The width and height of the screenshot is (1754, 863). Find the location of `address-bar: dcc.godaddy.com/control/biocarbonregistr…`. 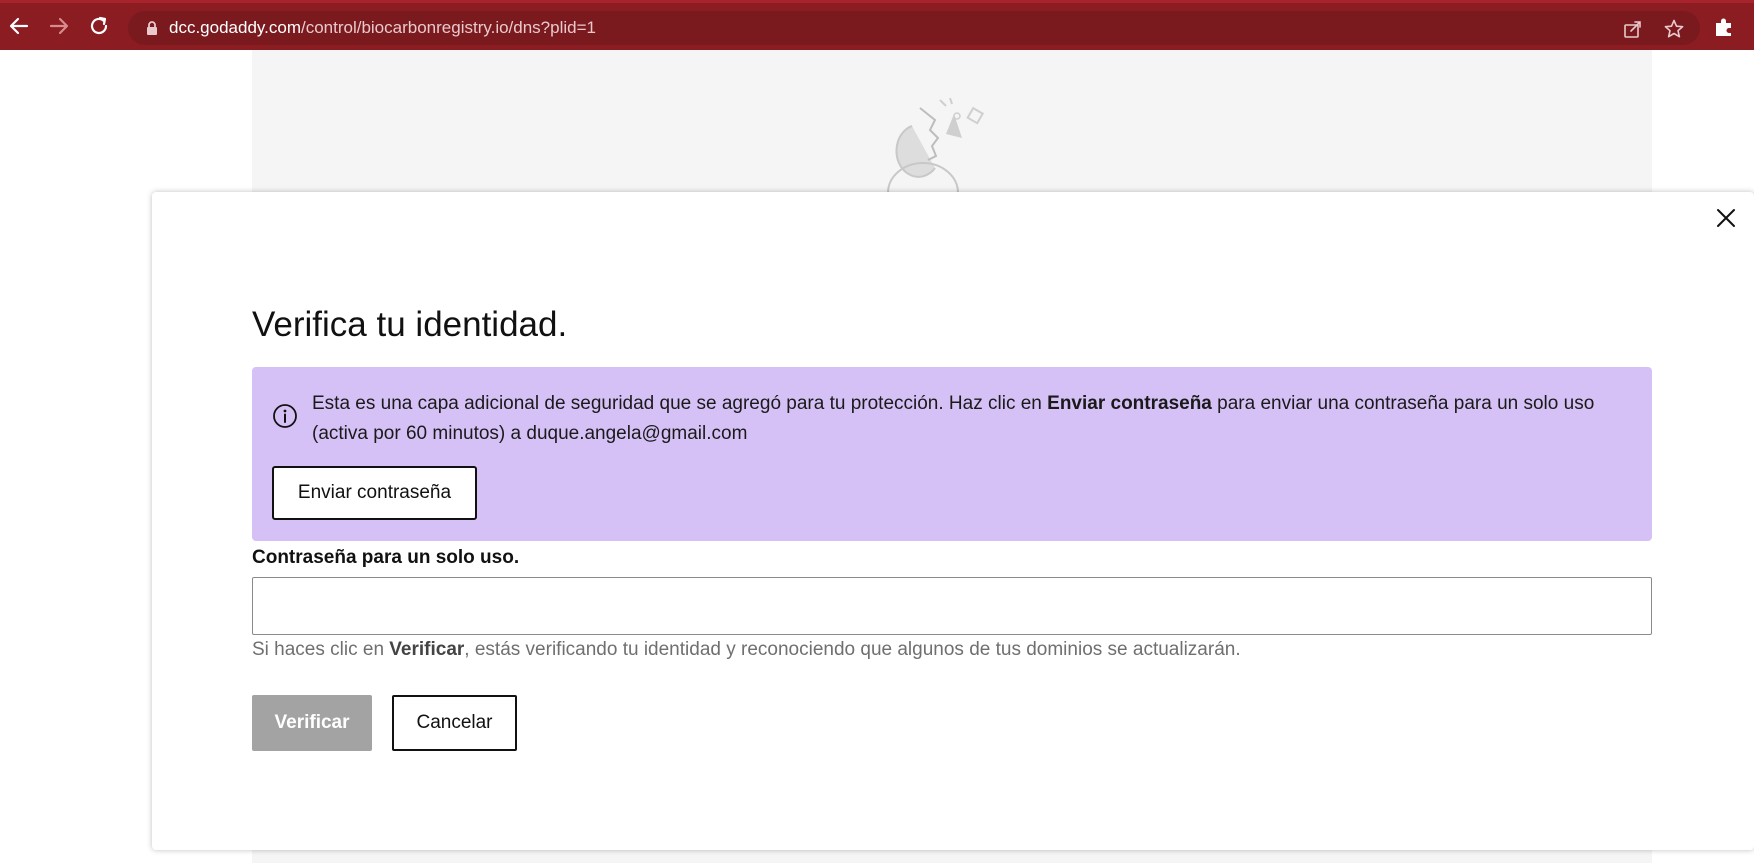

address-bar: dcc.godaddy.com/control/biocarbonregistr… is located at coordinates (914, 28).